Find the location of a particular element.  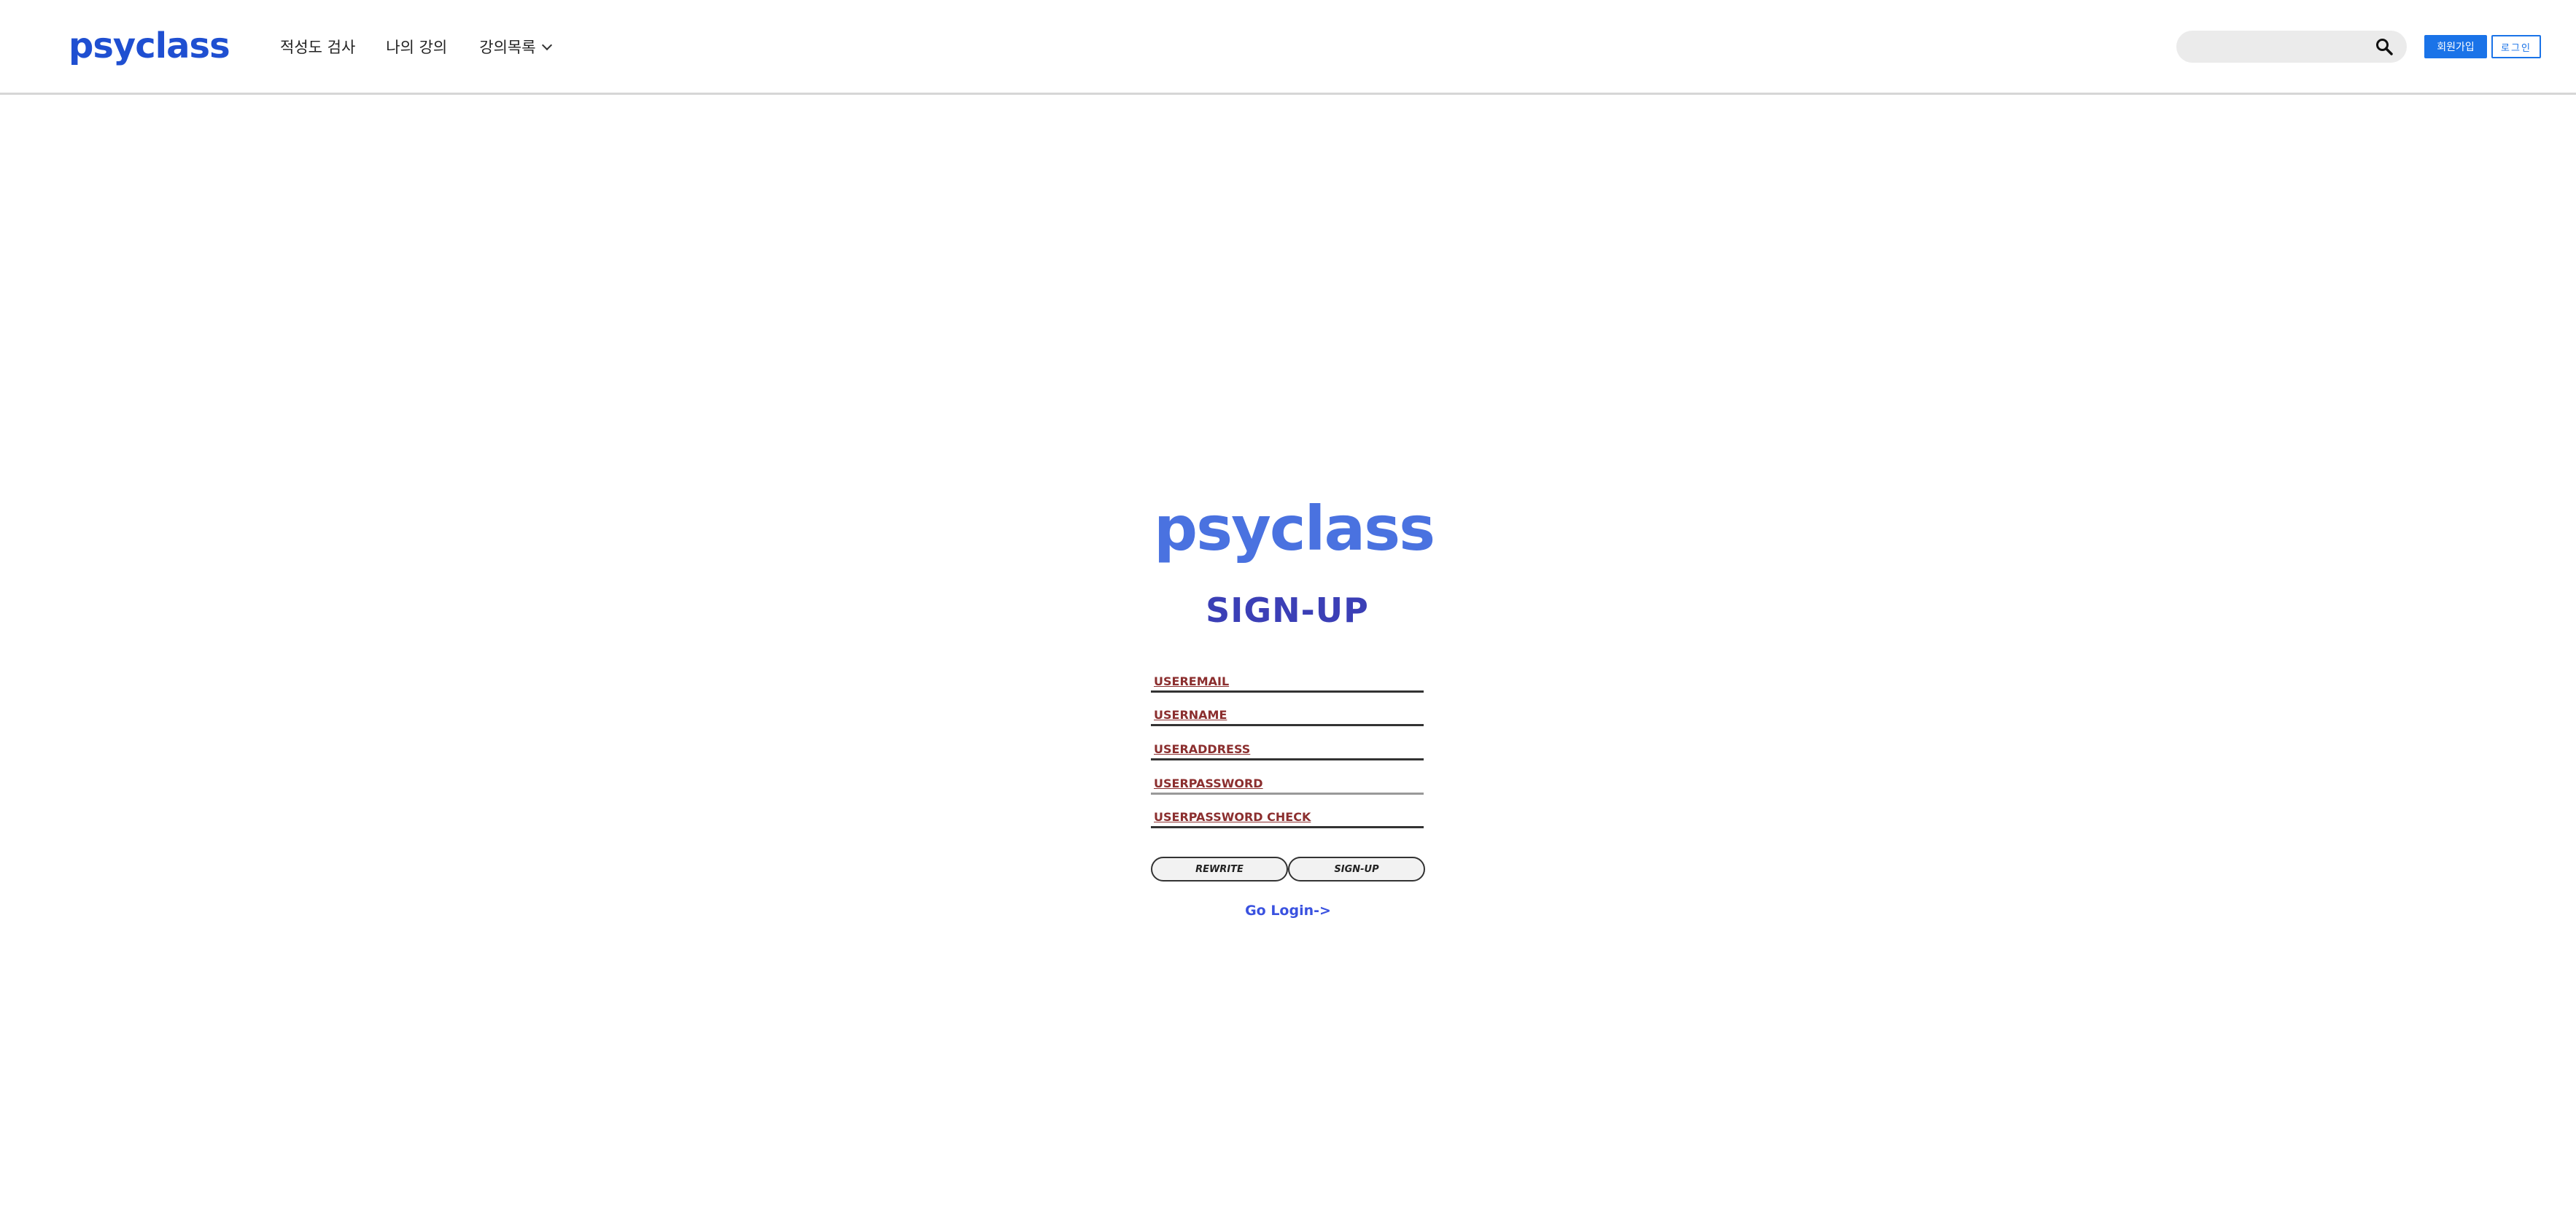

main-nav: 적성도 검사 나의 강의 강의목록 is located at coordinates (416, 47).